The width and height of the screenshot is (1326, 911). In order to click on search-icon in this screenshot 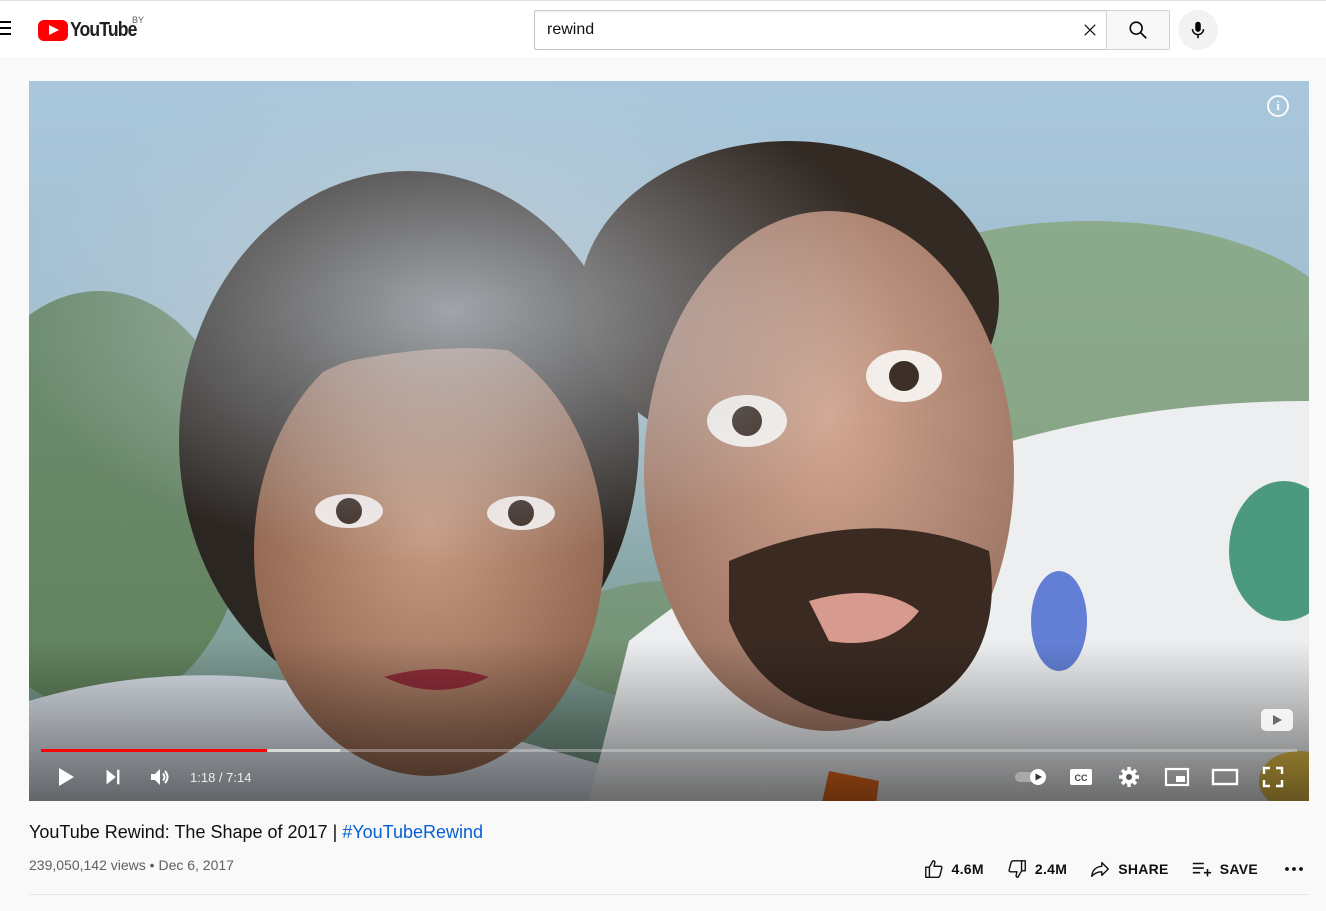, I will do `click(1138, 30)`.